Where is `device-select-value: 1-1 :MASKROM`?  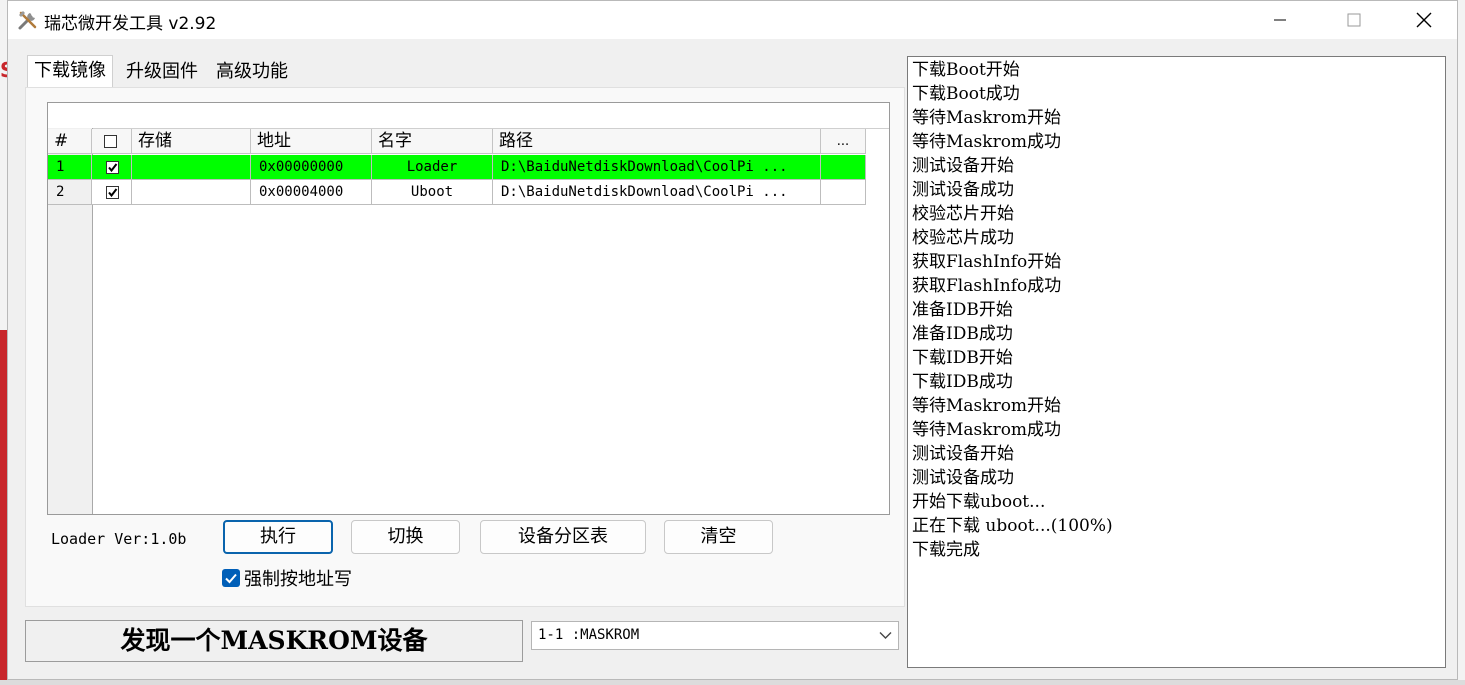 device-select-value: 1-1 :MASKROM is located at coordinates (589, 635).